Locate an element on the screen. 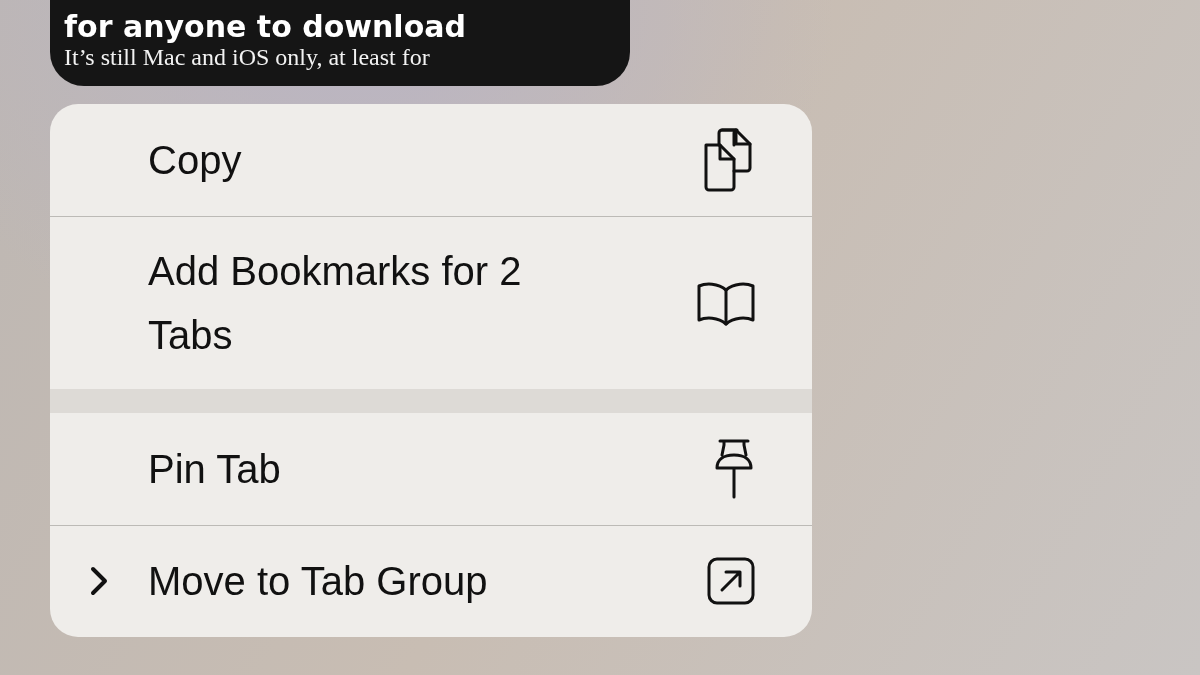  menu-item: Pin Tab is located at coordinates (431, 468).